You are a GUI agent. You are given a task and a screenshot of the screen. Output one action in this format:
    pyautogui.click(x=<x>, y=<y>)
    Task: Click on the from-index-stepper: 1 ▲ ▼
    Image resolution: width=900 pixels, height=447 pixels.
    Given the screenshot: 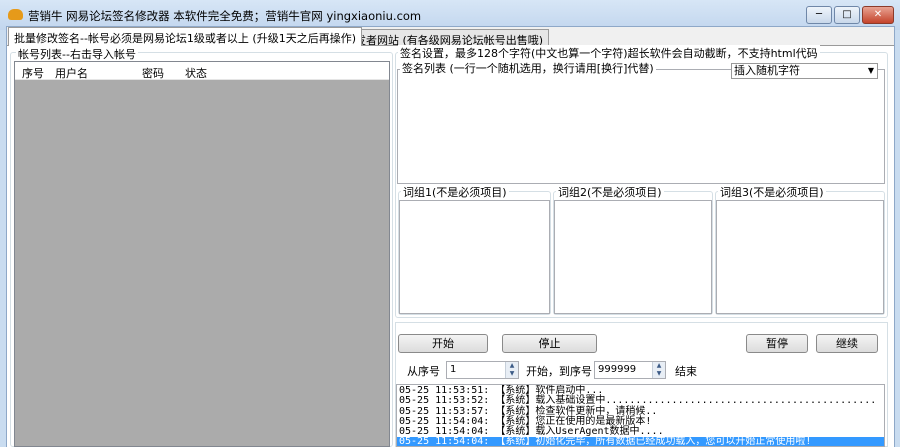 What is the action you would take?
    pyautogui.click(x=482, y=370)
    